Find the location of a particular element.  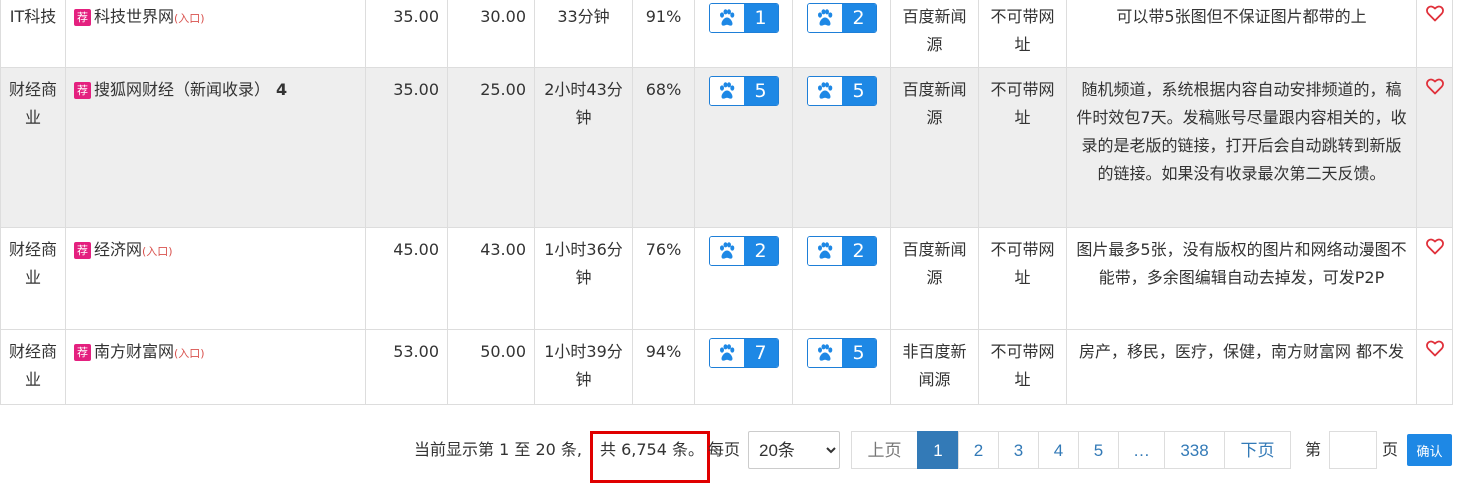

success-rate-cell: 91% is located at coordinates (663, 34).